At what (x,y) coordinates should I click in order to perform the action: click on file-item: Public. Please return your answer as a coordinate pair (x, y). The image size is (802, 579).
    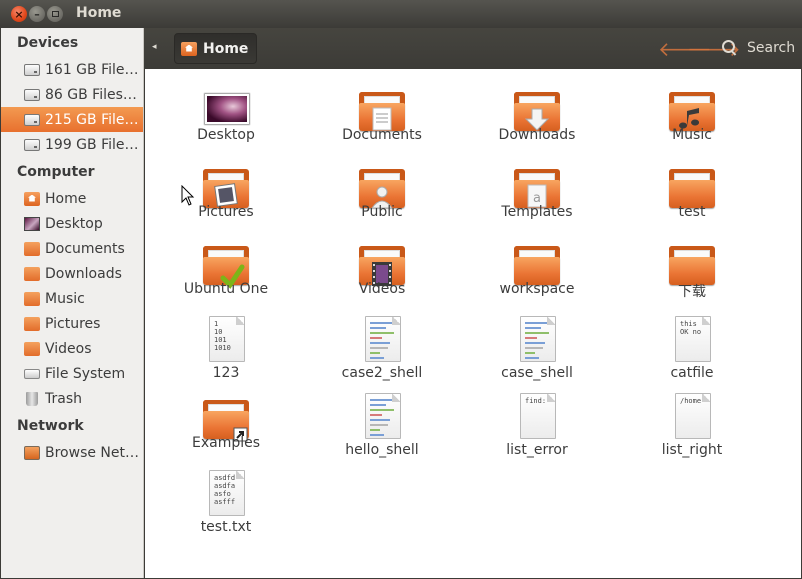
    Looking at the image, I should click on (382, 193).